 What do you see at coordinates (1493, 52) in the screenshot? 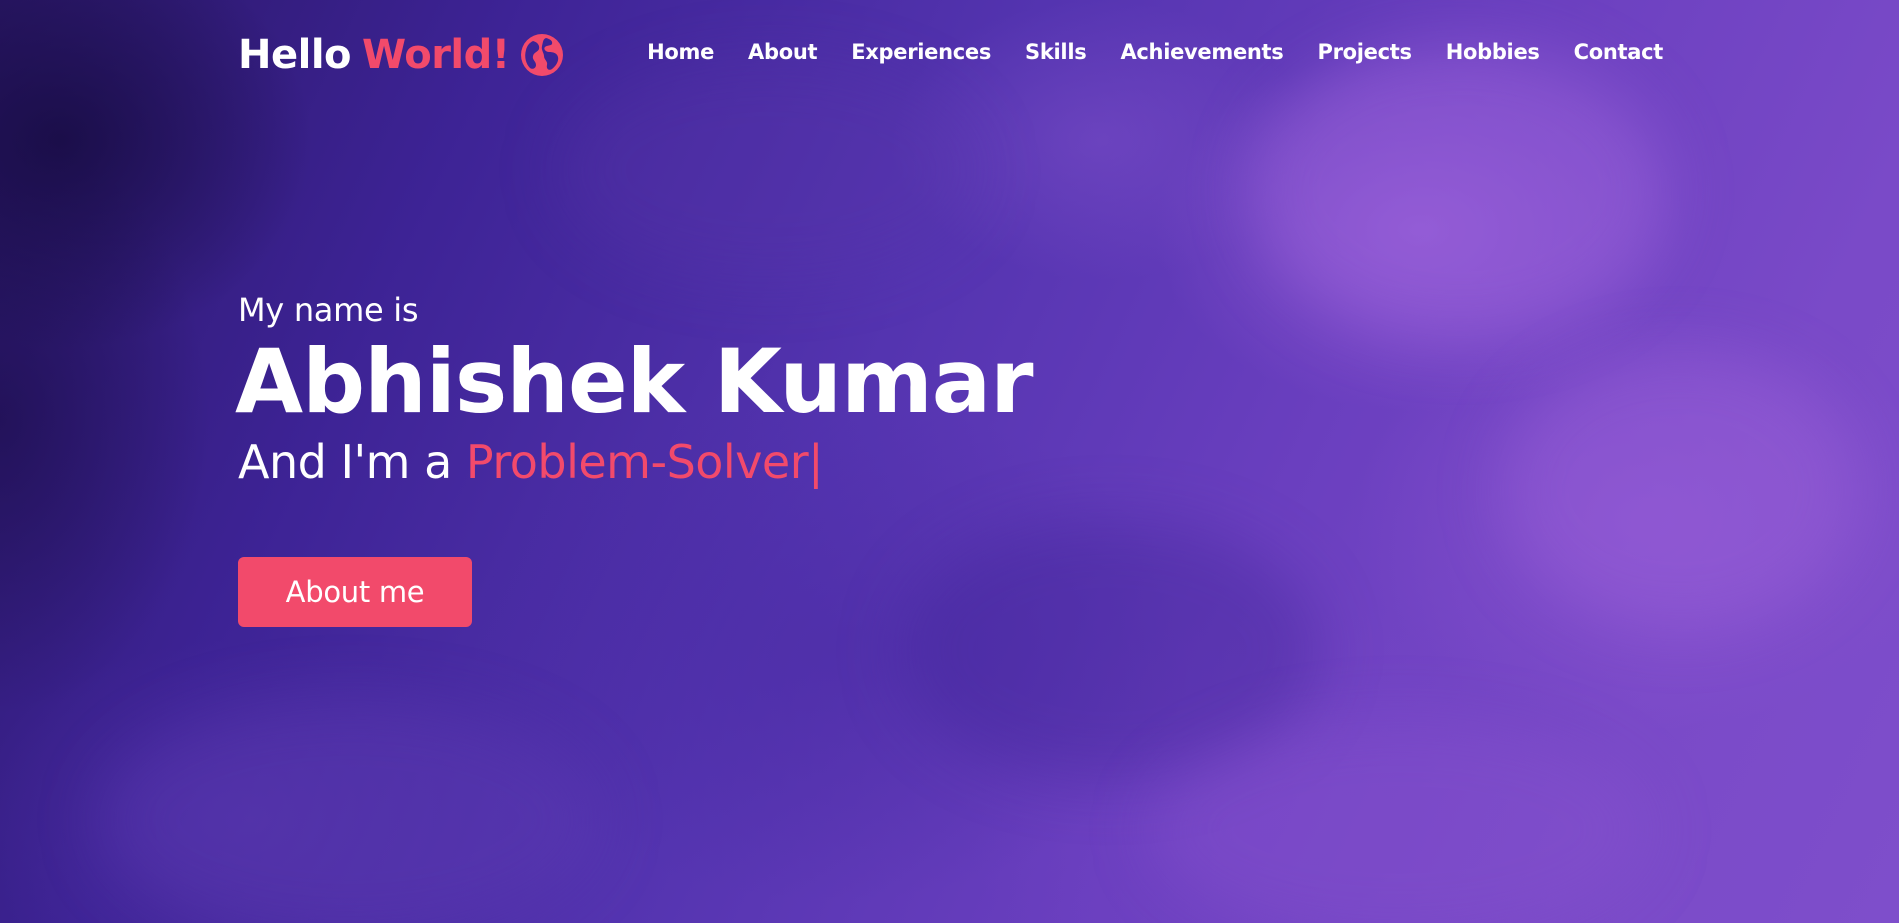
I see `nav-item-hobbies: Hobbies` at bounding box center [1493, 52].